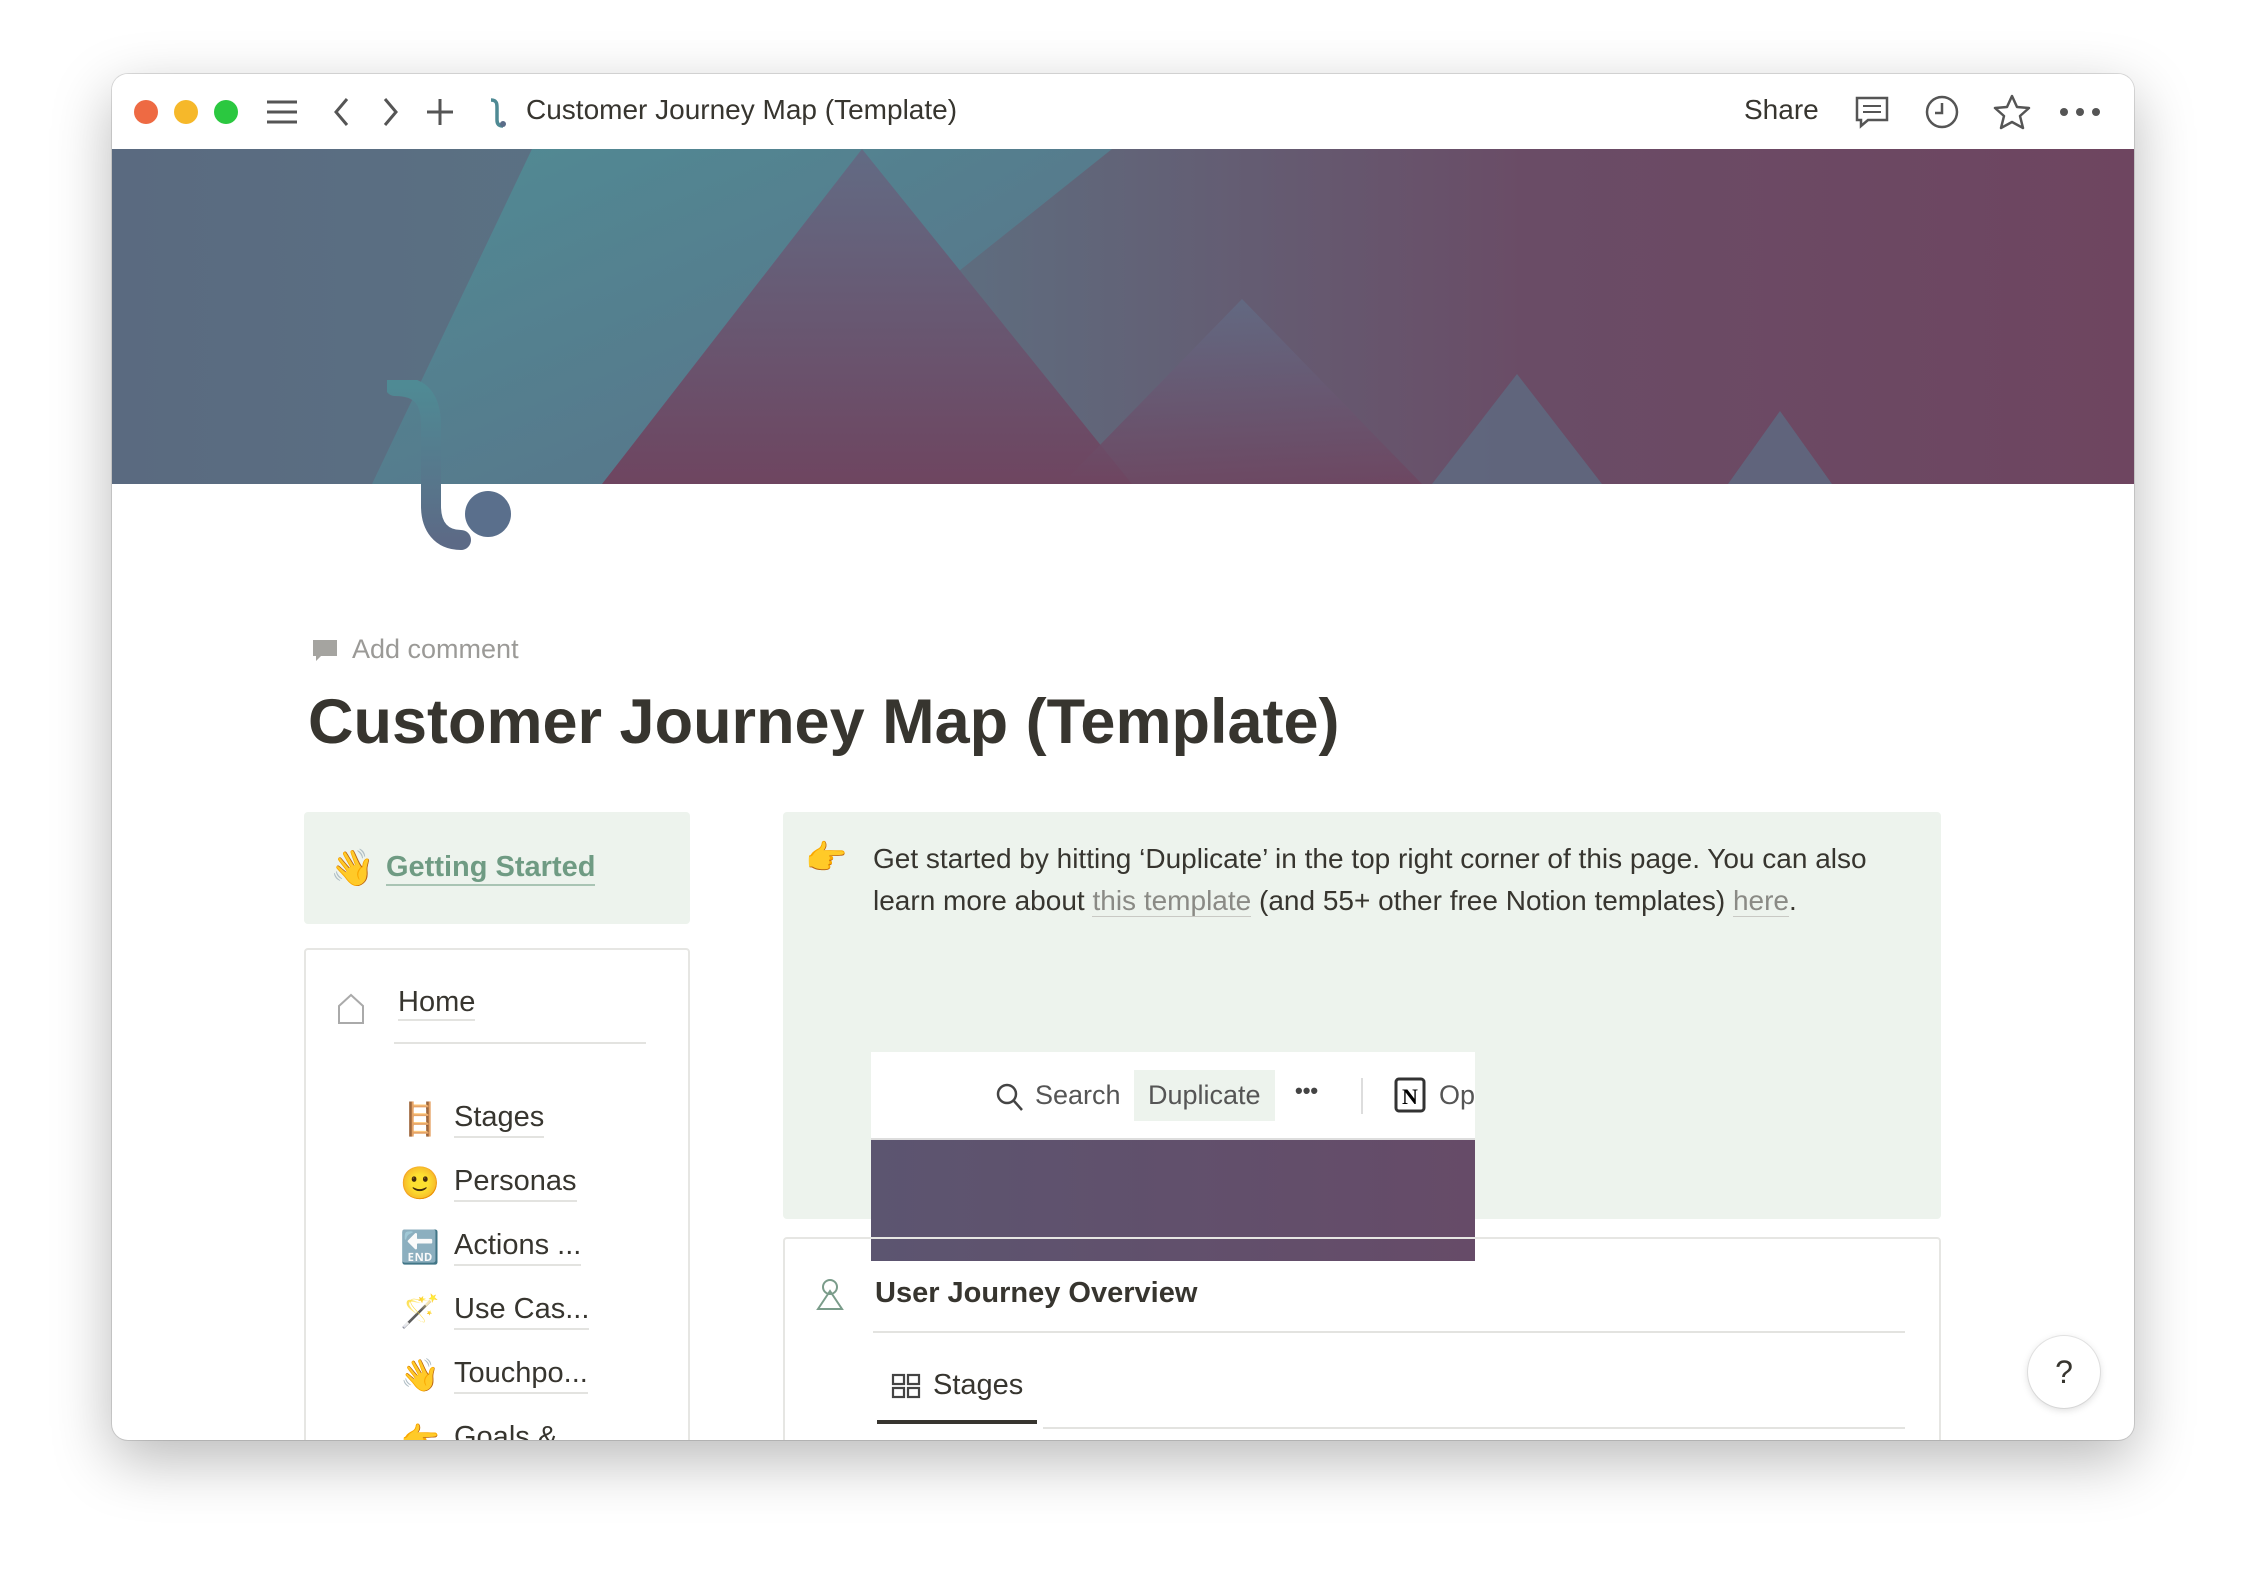 The width and height of the screenshot is (2246, 1588). What do you see at coordinates (1009, 1097) in the screenshot?
I see `search-icon` at bounding box center [1009, 1097].